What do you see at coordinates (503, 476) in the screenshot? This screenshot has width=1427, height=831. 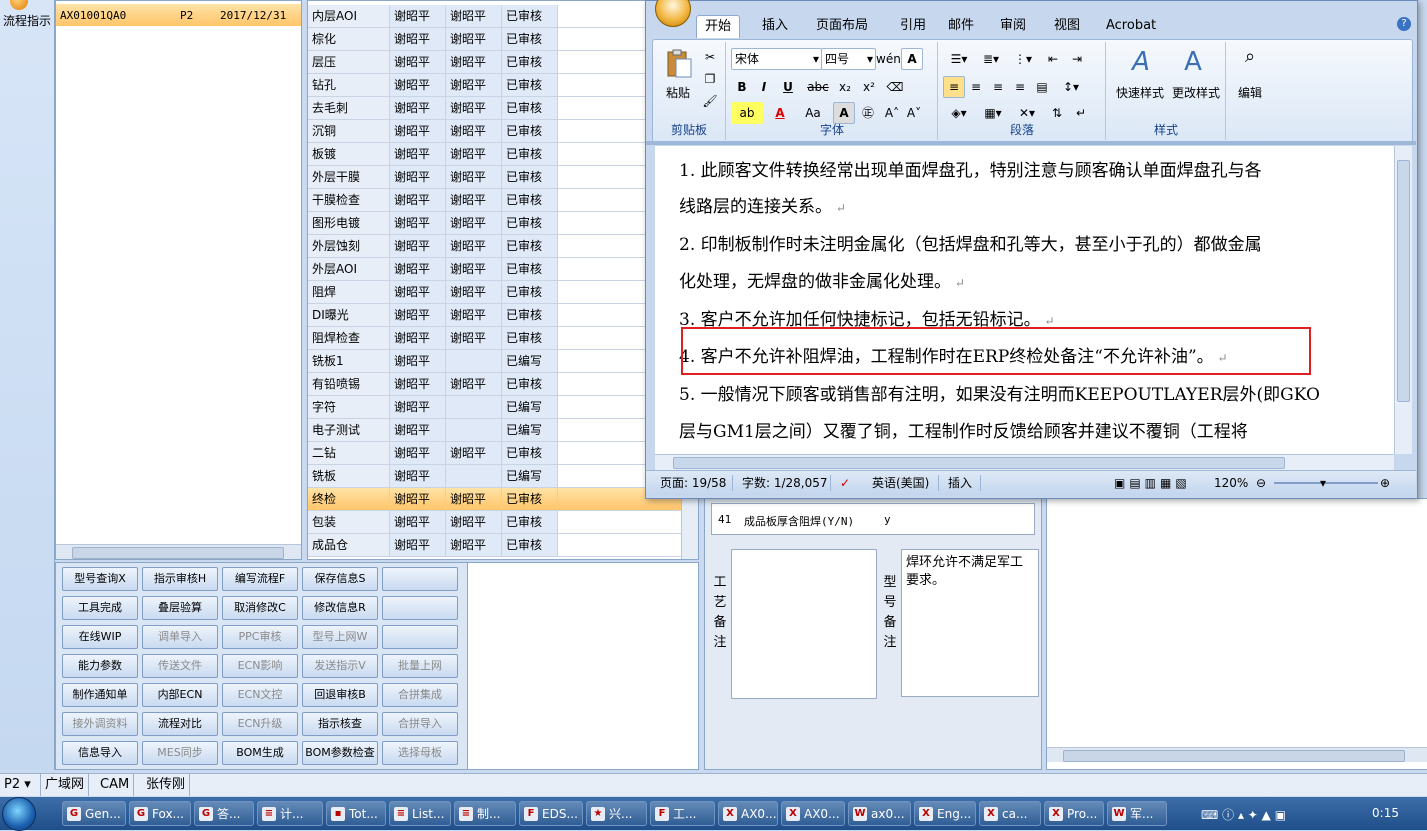 I see `process-row: 铣板 谢昭平 已编写` at bounding box center [503, 476].